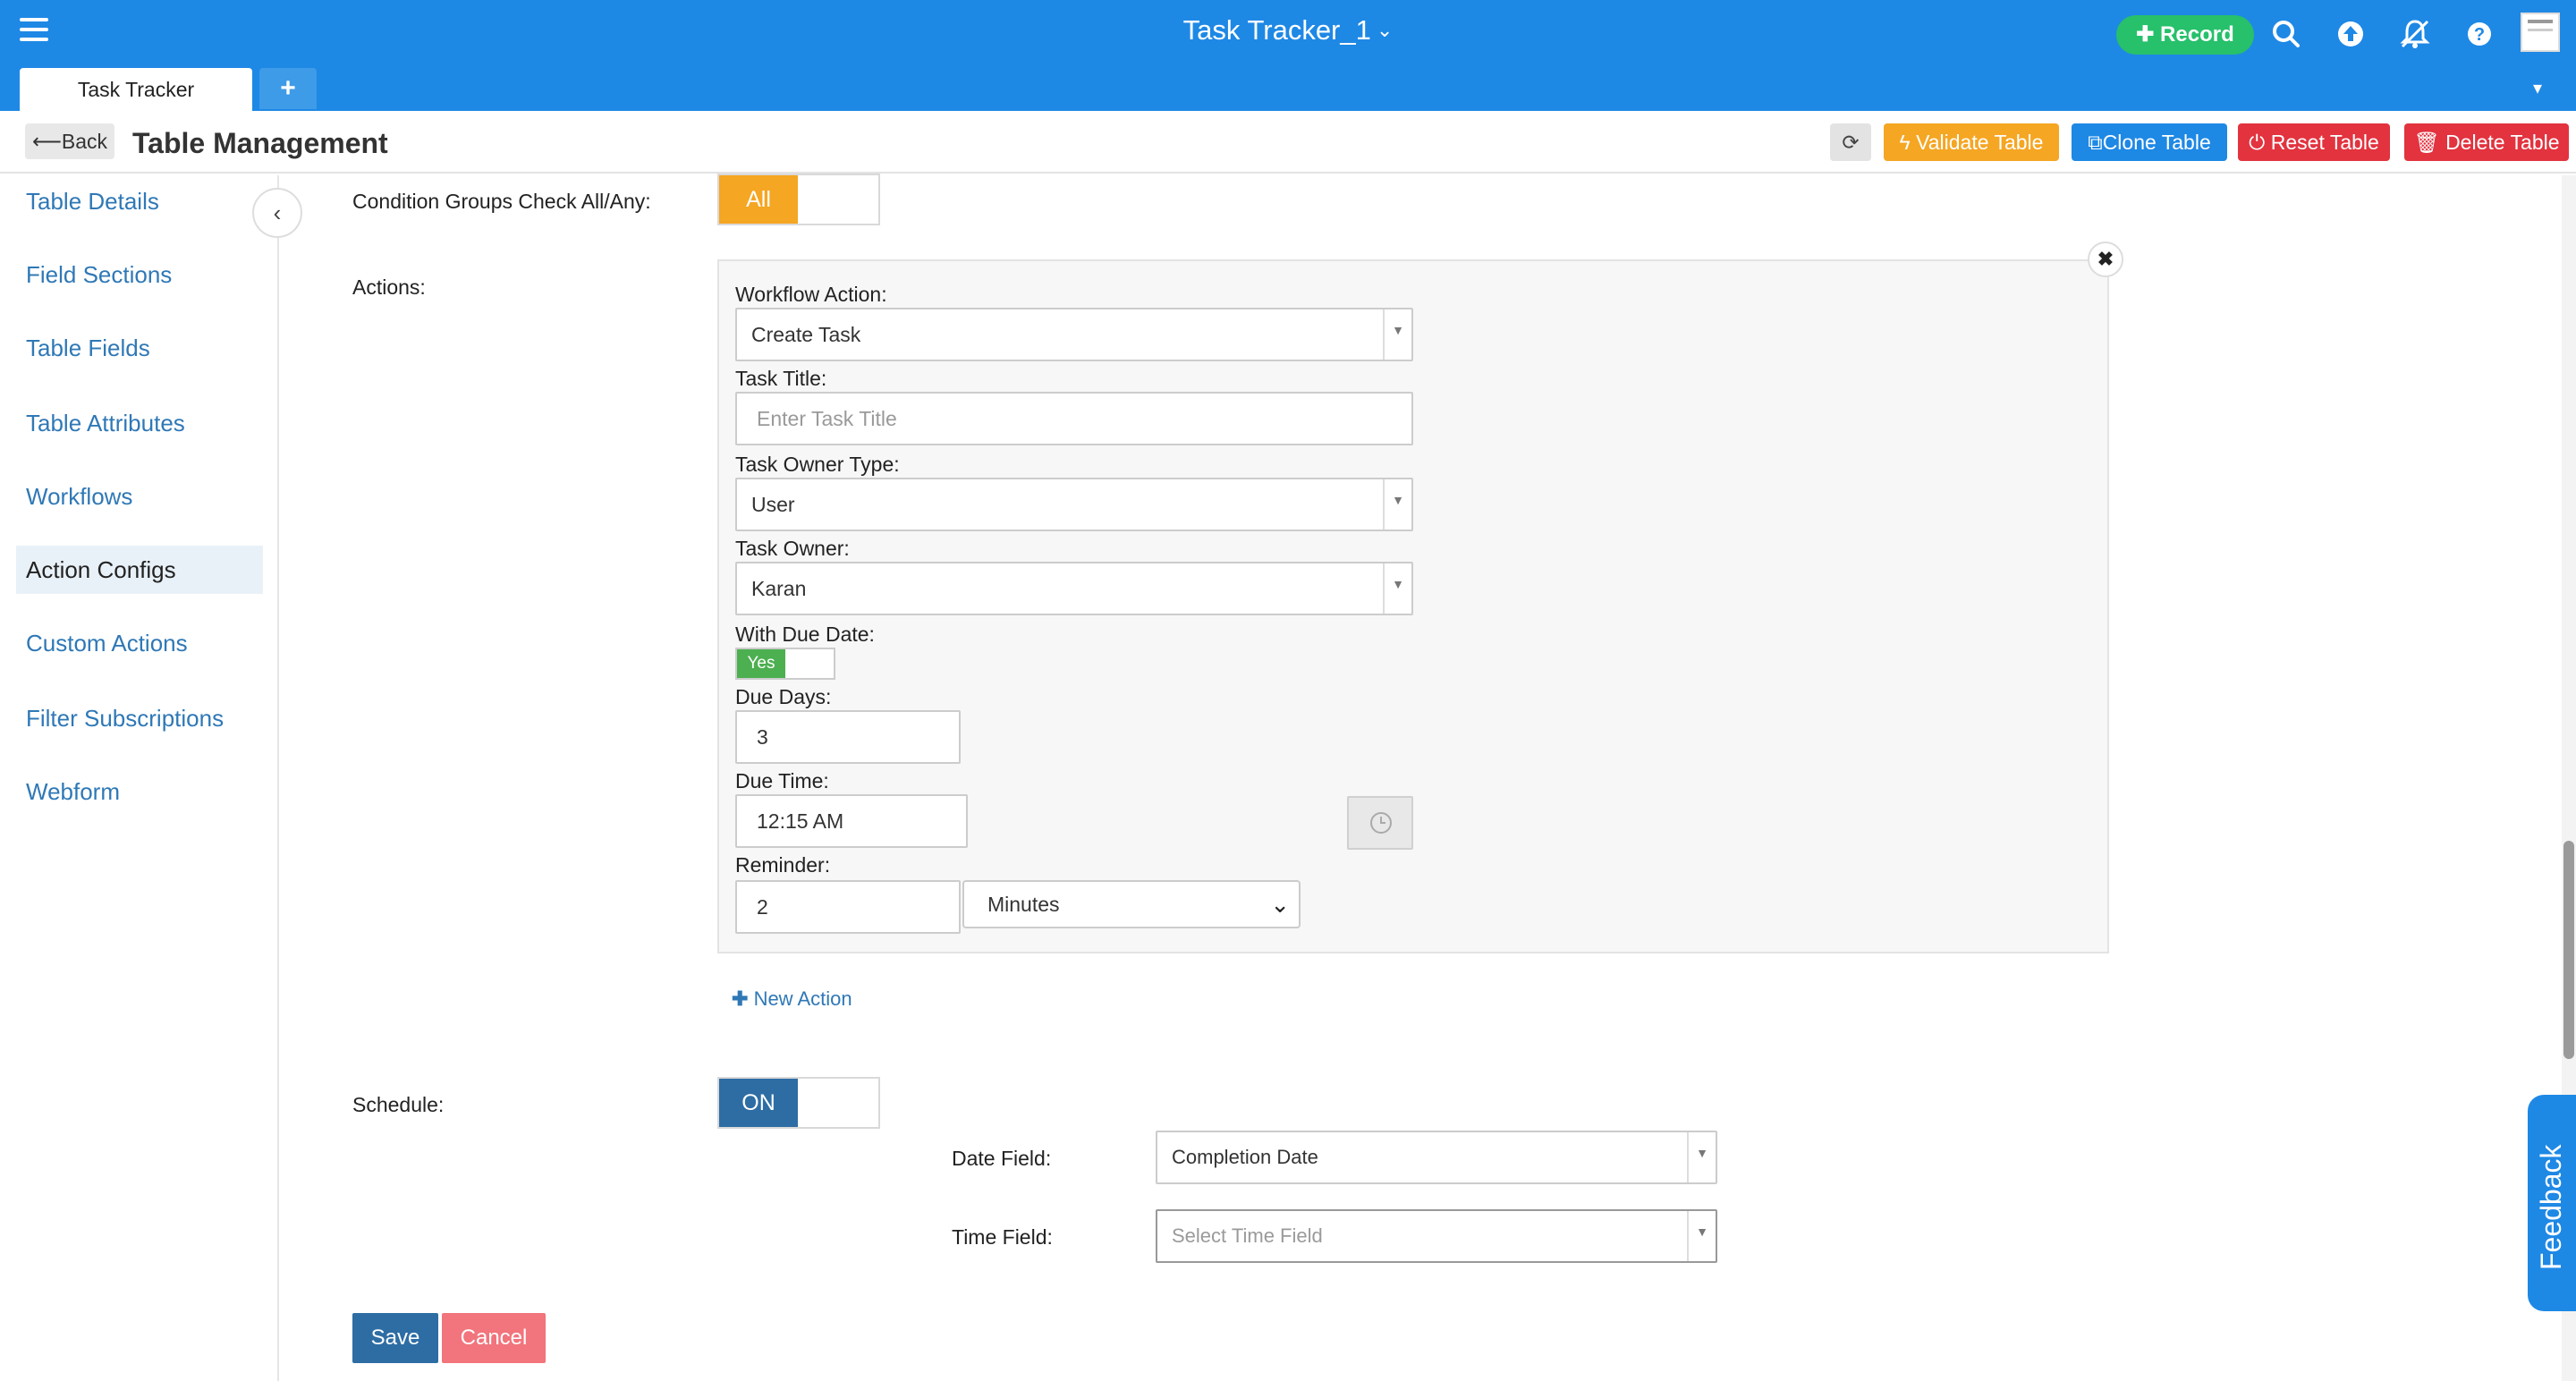 The height and width of the screenshot is (1381, 2576). I want to click on refresh-icon: ⟳, so click(1851, 142).